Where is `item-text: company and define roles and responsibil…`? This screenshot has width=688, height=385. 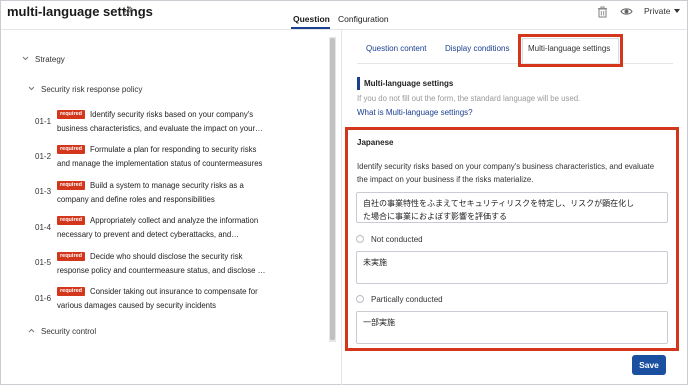 item-text: company and define roles and responsibil… is located at coordinates (136, 199).